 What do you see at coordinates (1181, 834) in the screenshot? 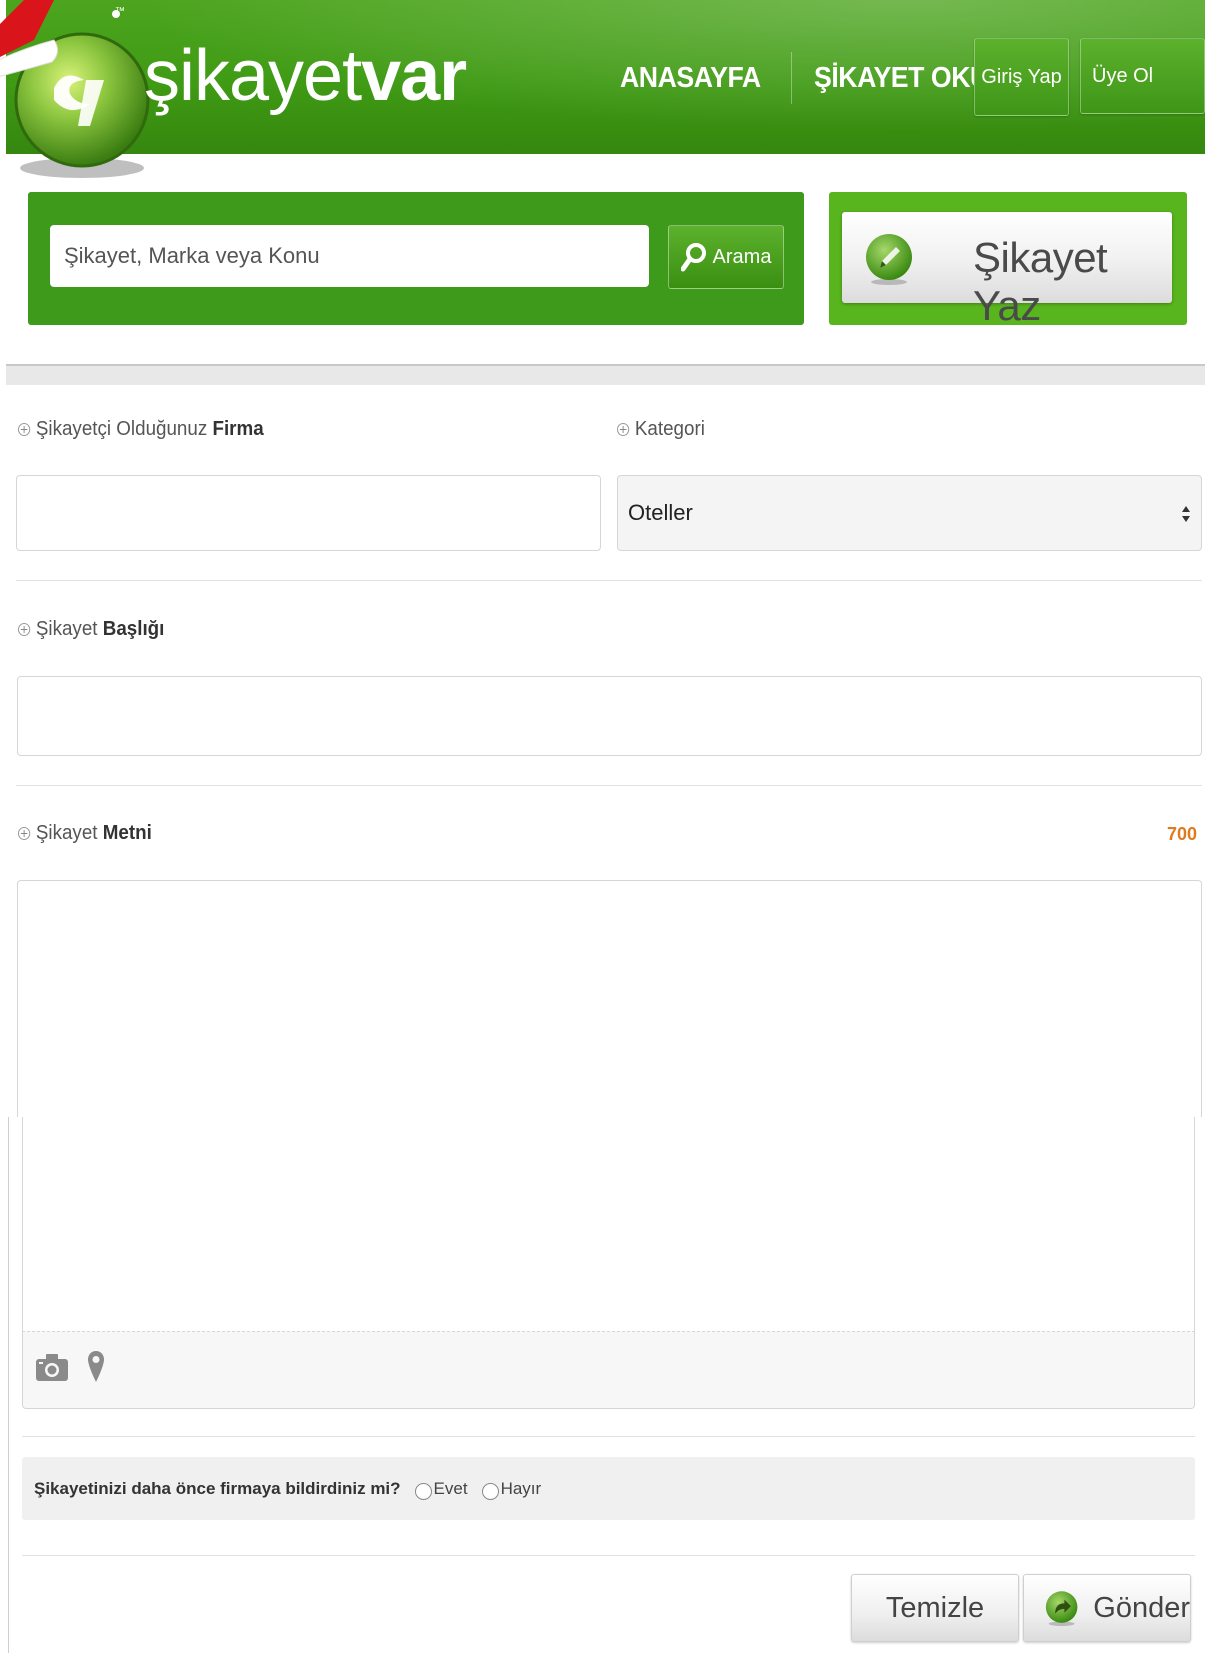
I see `char-counter: 700` at bounding box center [1181, 834].